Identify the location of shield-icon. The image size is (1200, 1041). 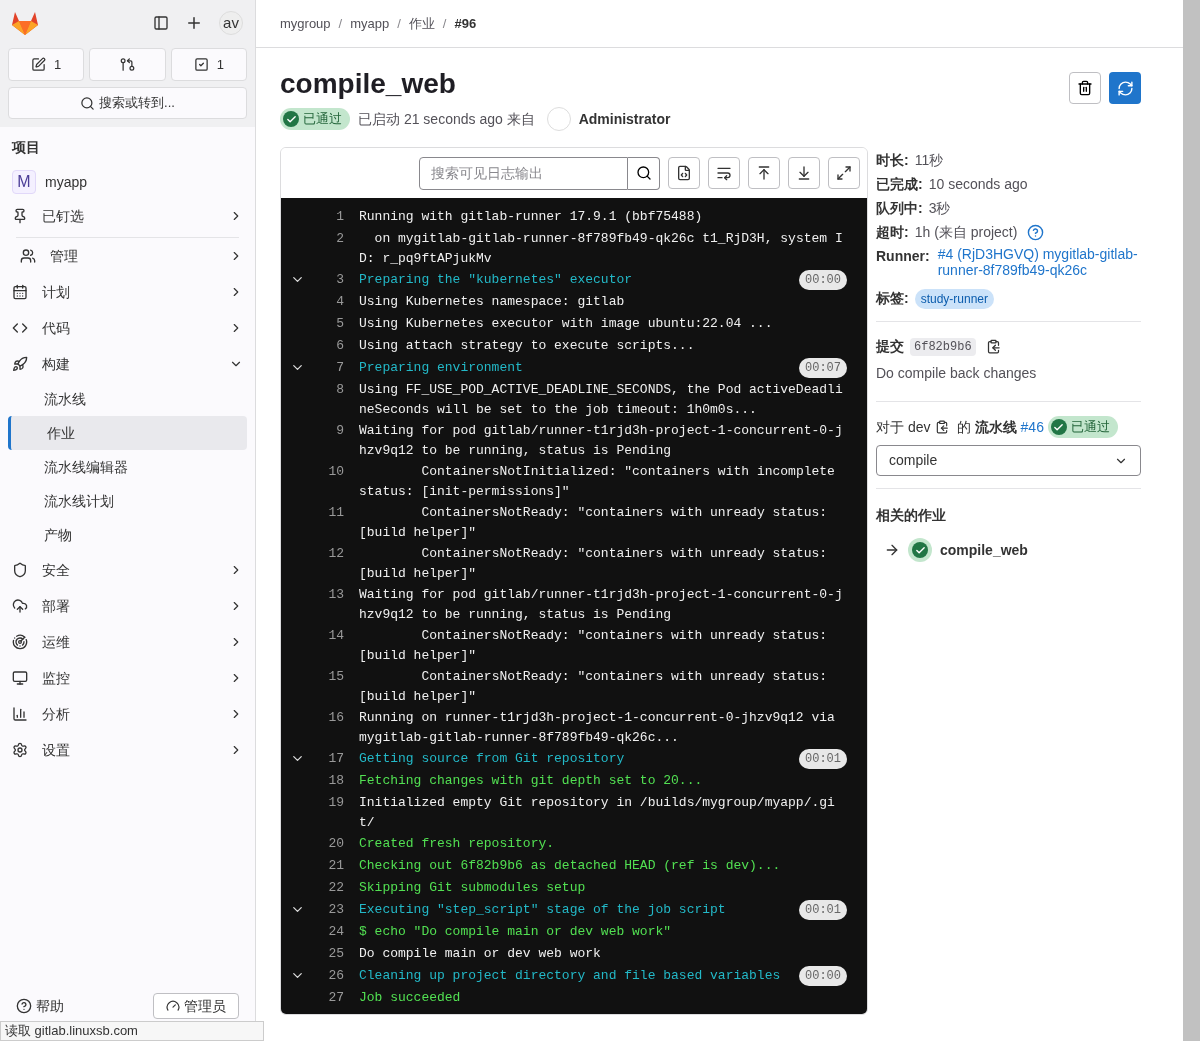
(20, 570).